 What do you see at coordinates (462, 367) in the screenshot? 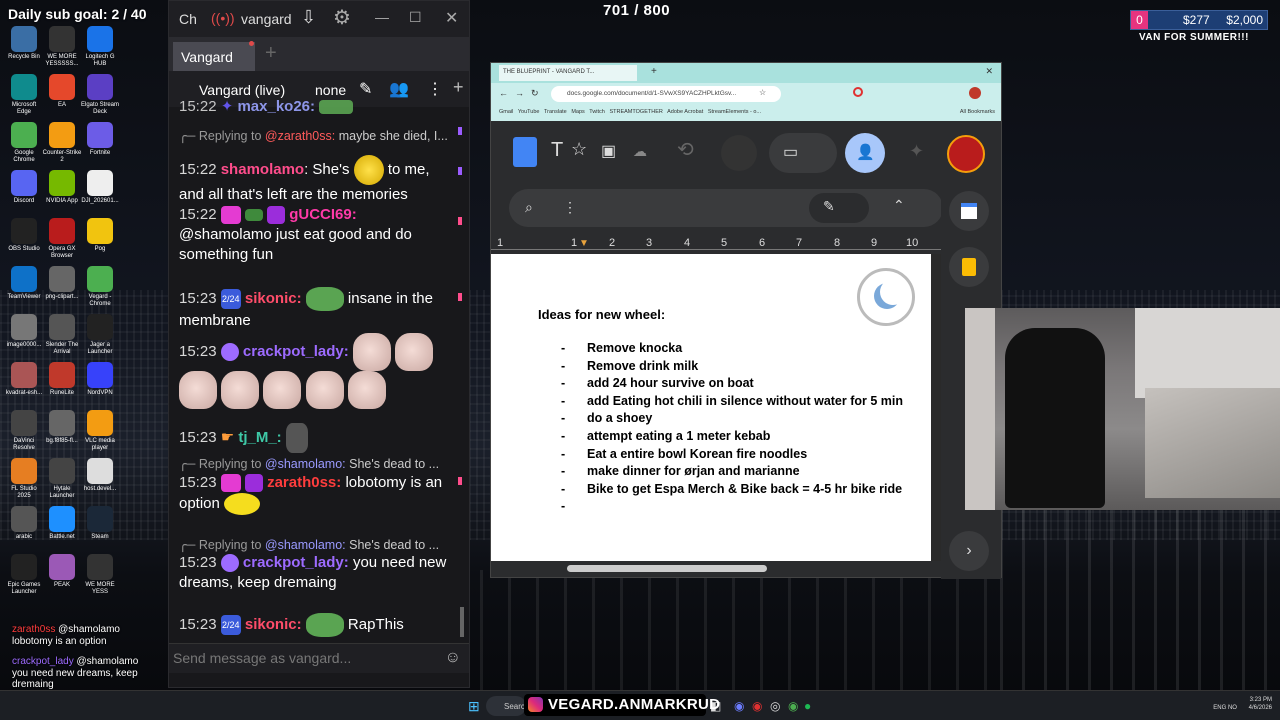
I see `chat-scrollbar` at bounding box center [462, 367].